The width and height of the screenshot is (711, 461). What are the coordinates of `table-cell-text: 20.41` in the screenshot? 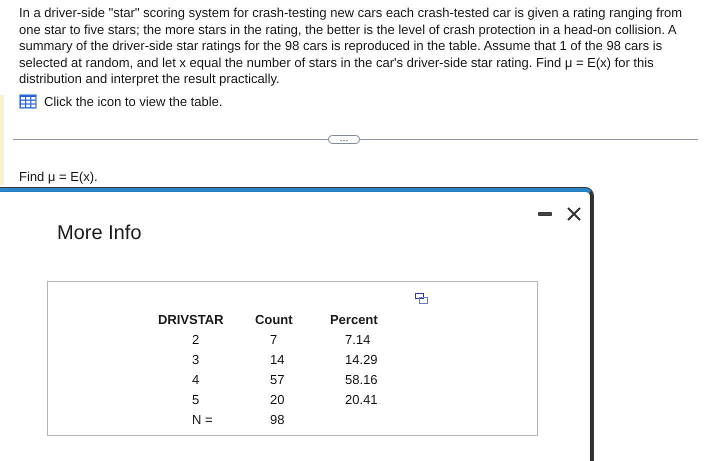 It's located at (361, 400).